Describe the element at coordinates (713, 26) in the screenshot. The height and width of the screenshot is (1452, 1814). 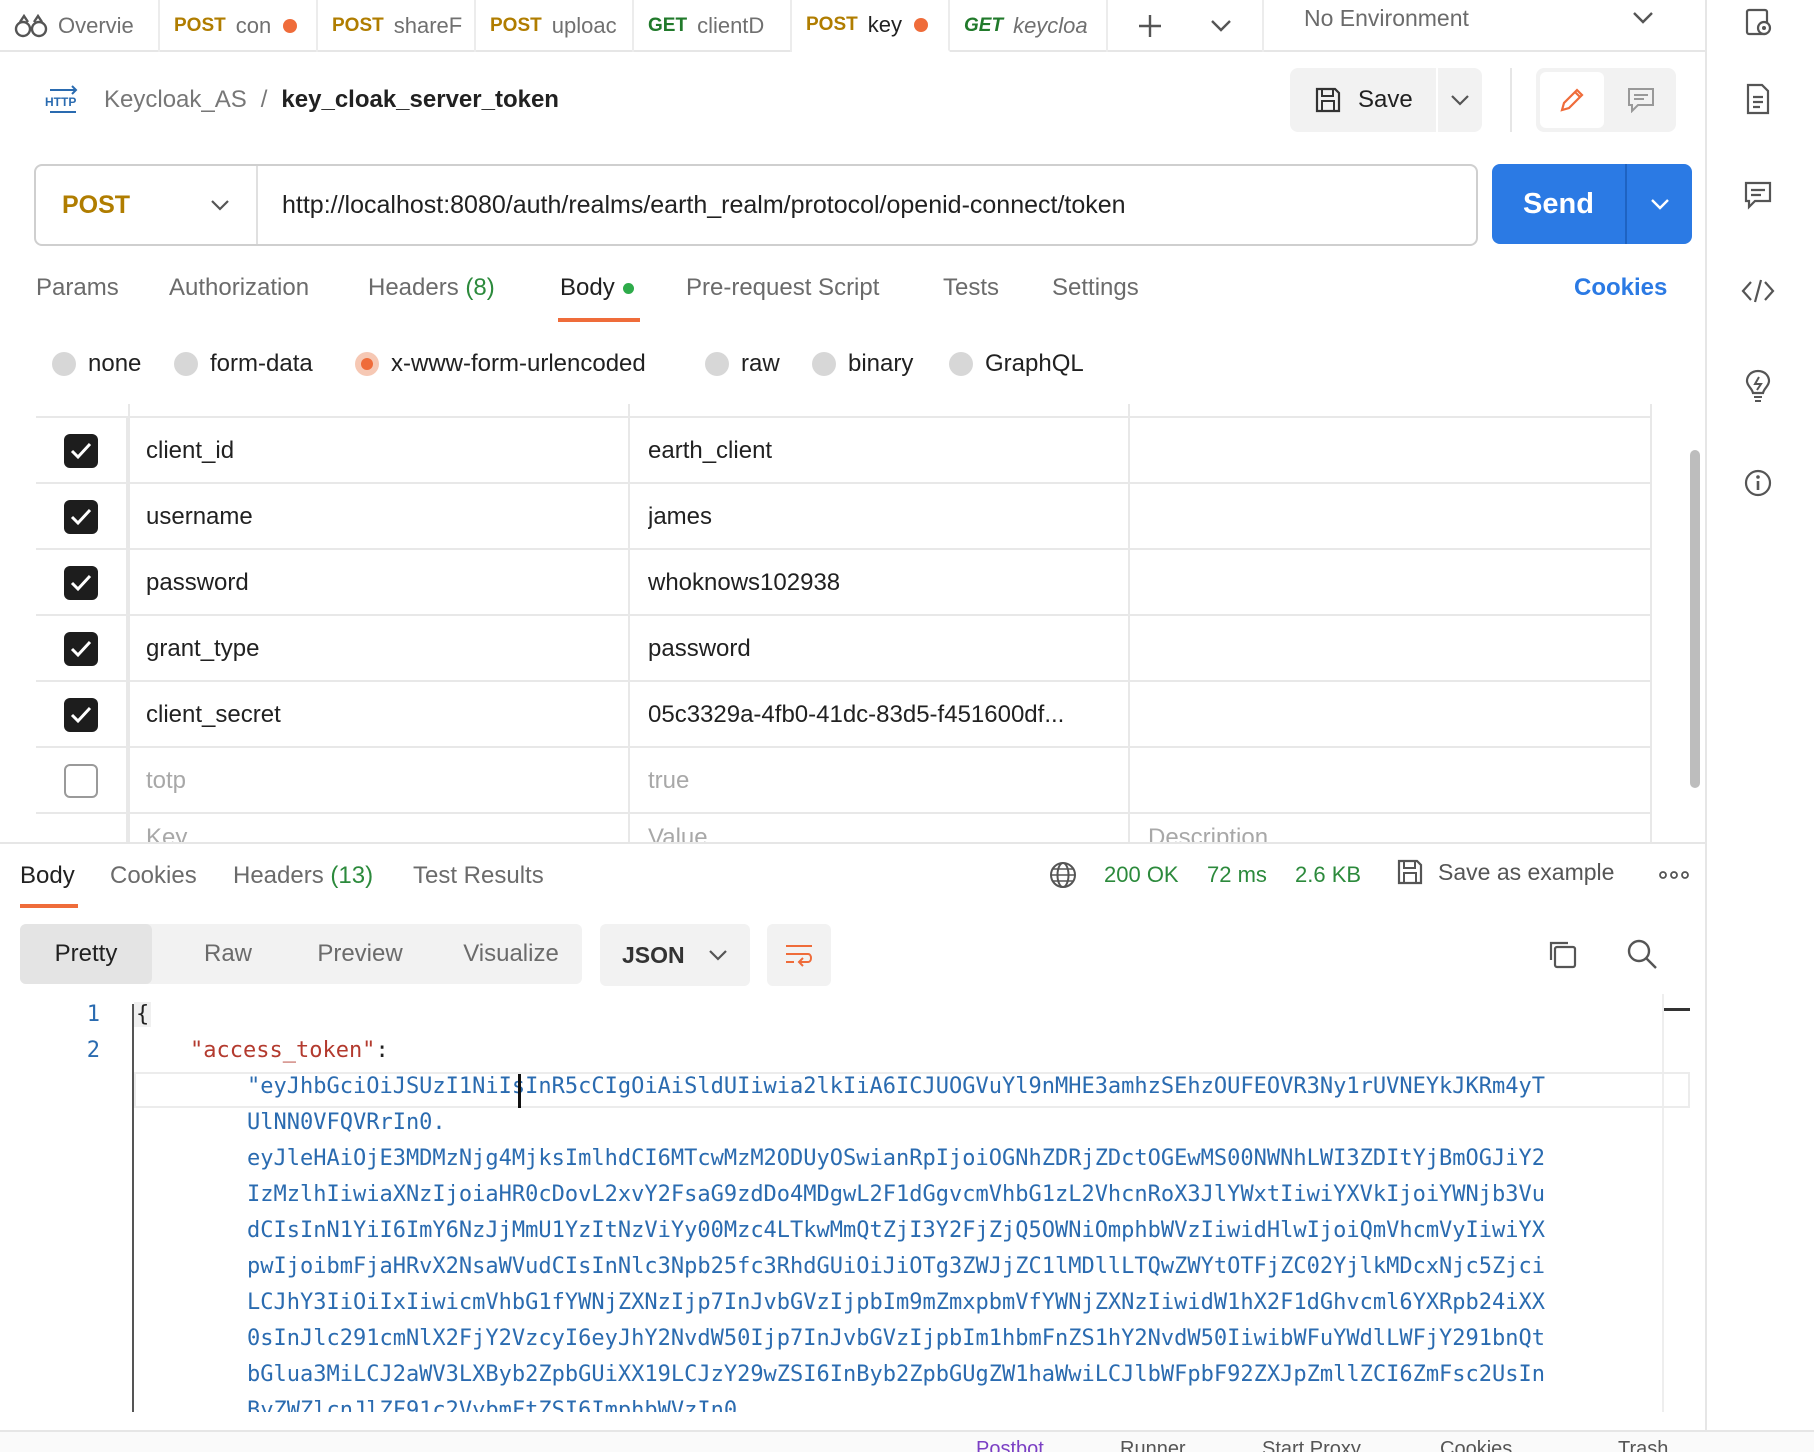
I see `tab-request: GET clientD` at that location.